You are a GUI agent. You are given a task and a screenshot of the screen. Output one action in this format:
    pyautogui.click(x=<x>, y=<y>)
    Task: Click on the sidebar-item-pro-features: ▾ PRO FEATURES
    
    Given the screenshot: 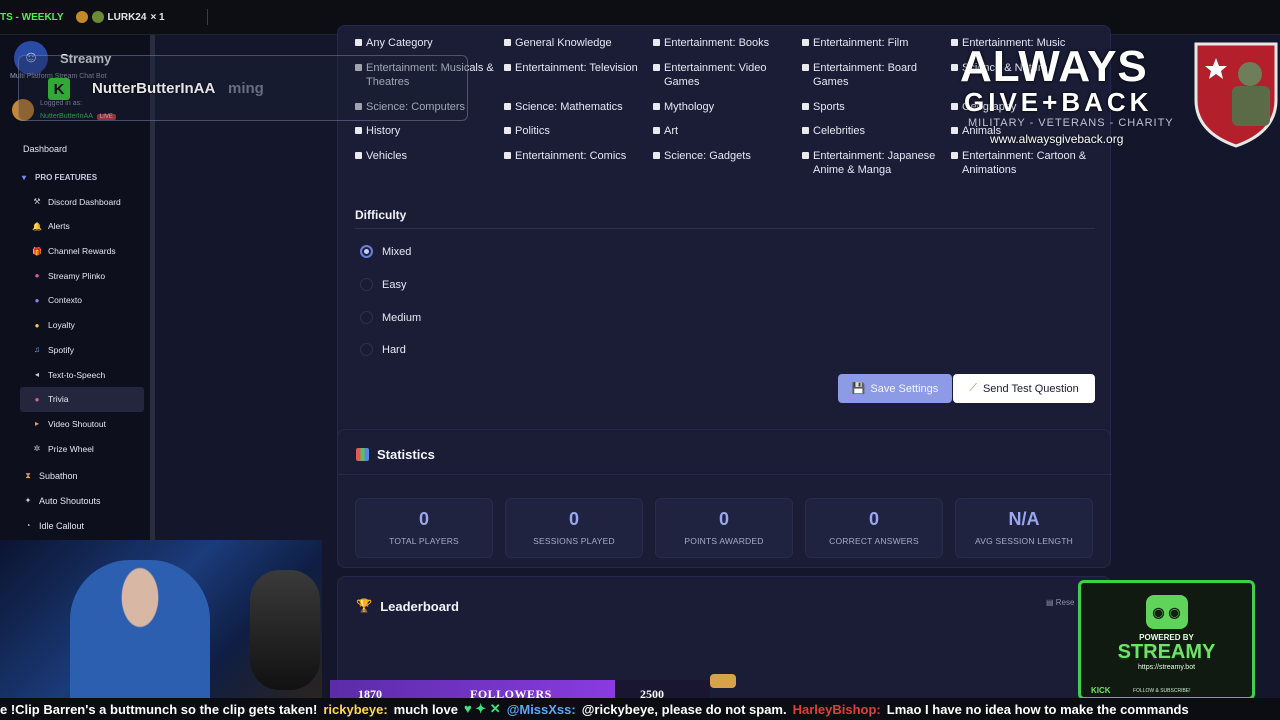 What is the action you would take?
    pyautogui.click(x=75, y=177)
    